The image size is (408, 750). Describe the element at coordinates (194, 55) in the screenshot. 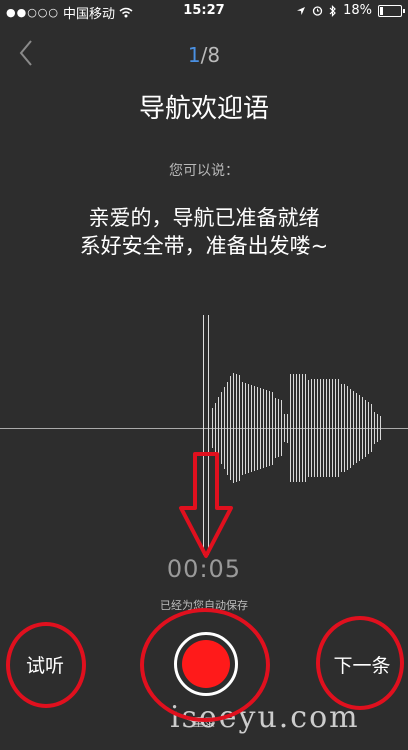

I see `current-page: 1` at that location.